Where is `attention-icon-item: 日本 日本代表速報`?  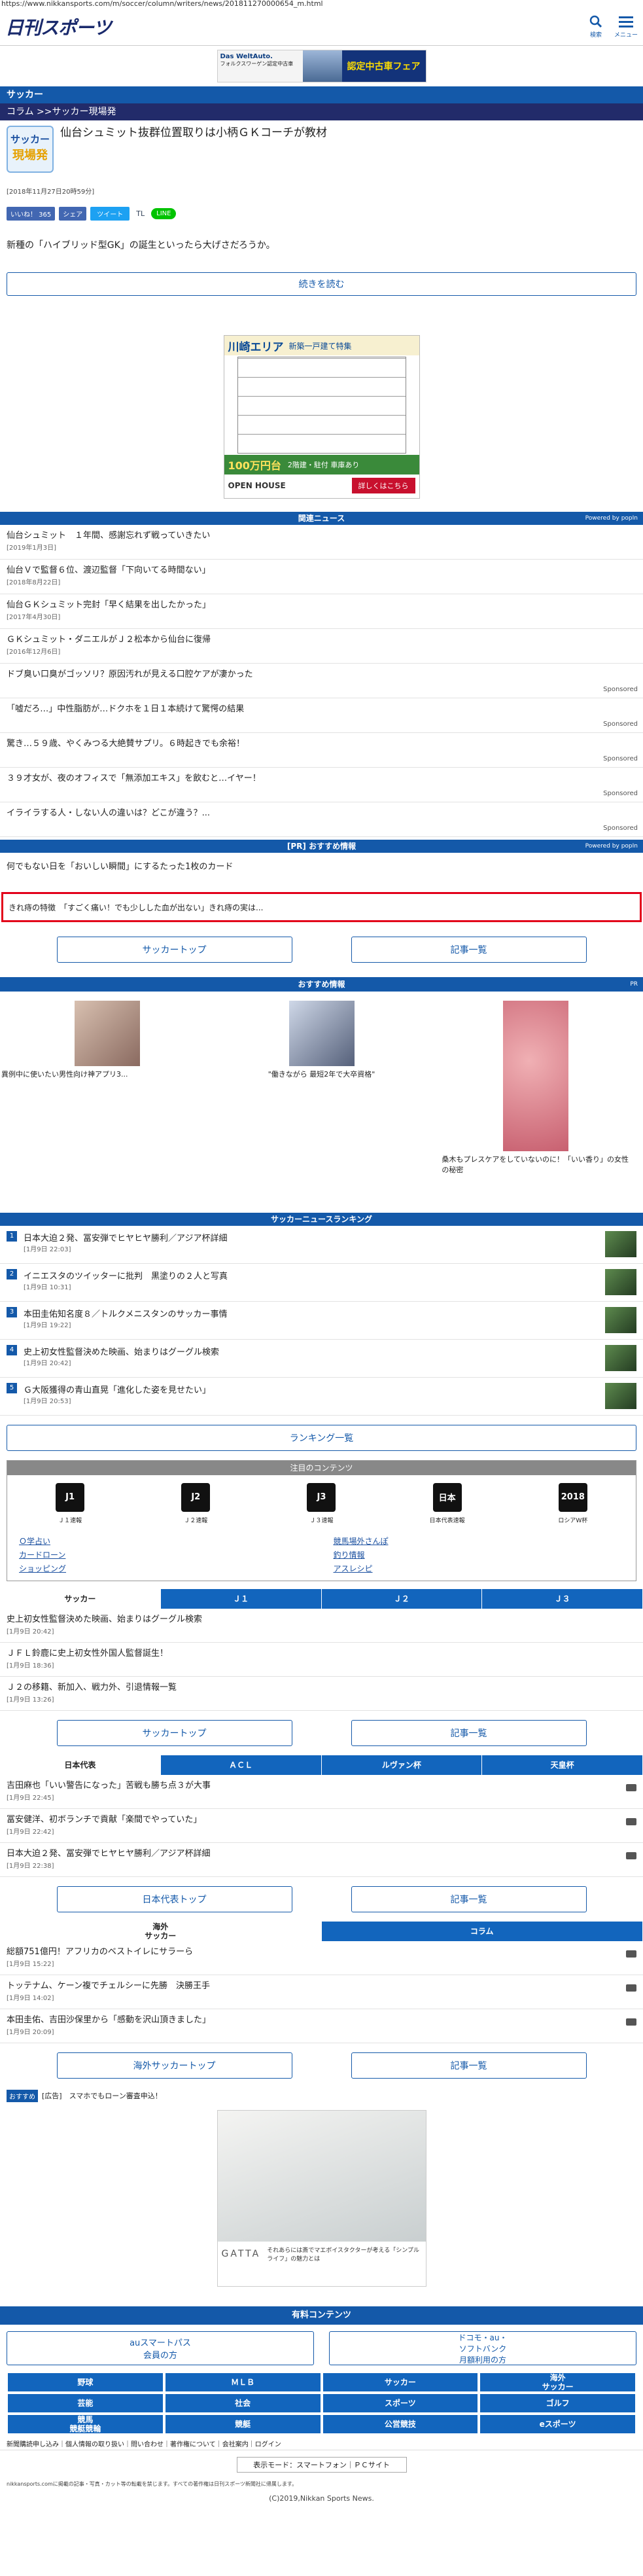 attention-icon-item: 日本 日本代表速報 is located at coordinates (447, 1503).